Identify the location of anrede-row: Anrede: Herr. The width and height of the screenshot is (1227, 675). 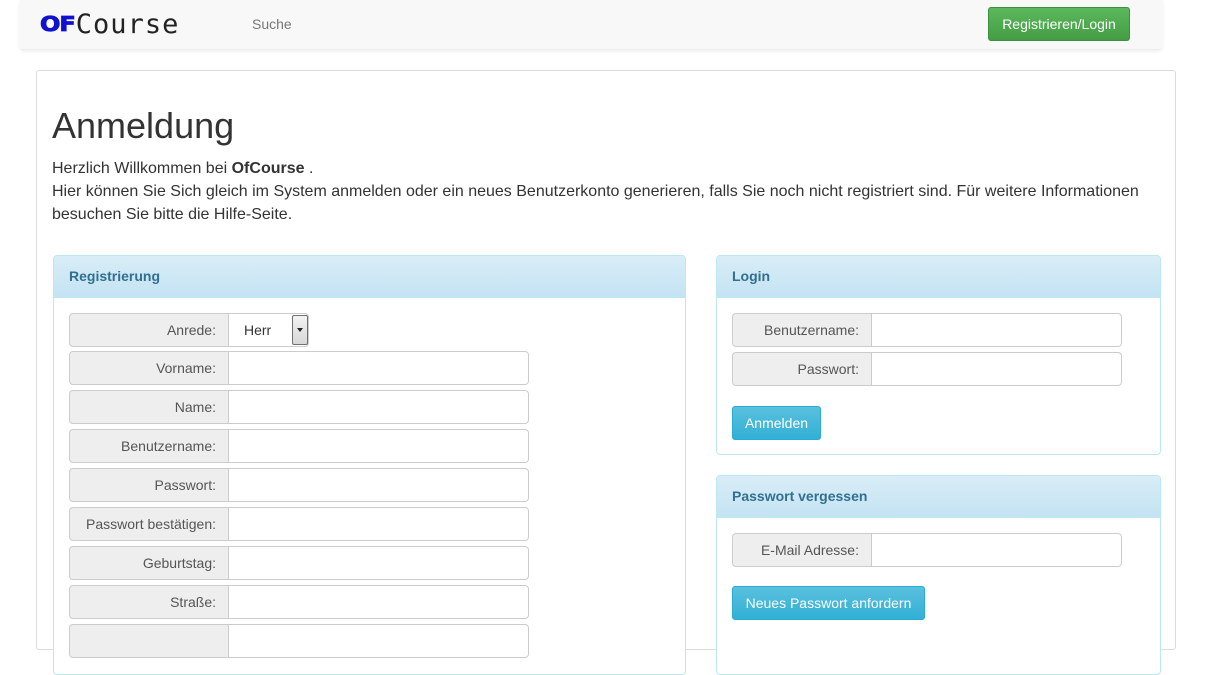
(189, 330).